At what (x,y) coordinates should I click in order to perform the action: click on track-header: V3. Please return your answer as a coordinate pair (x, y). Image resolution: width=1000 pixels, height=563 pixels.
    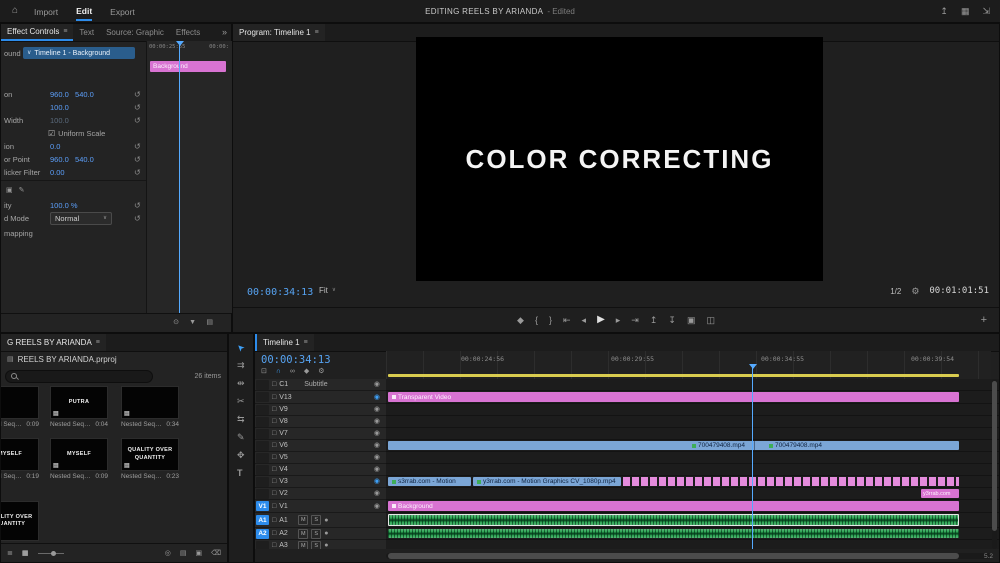
    Looking at the image, I should click on (320, 482).